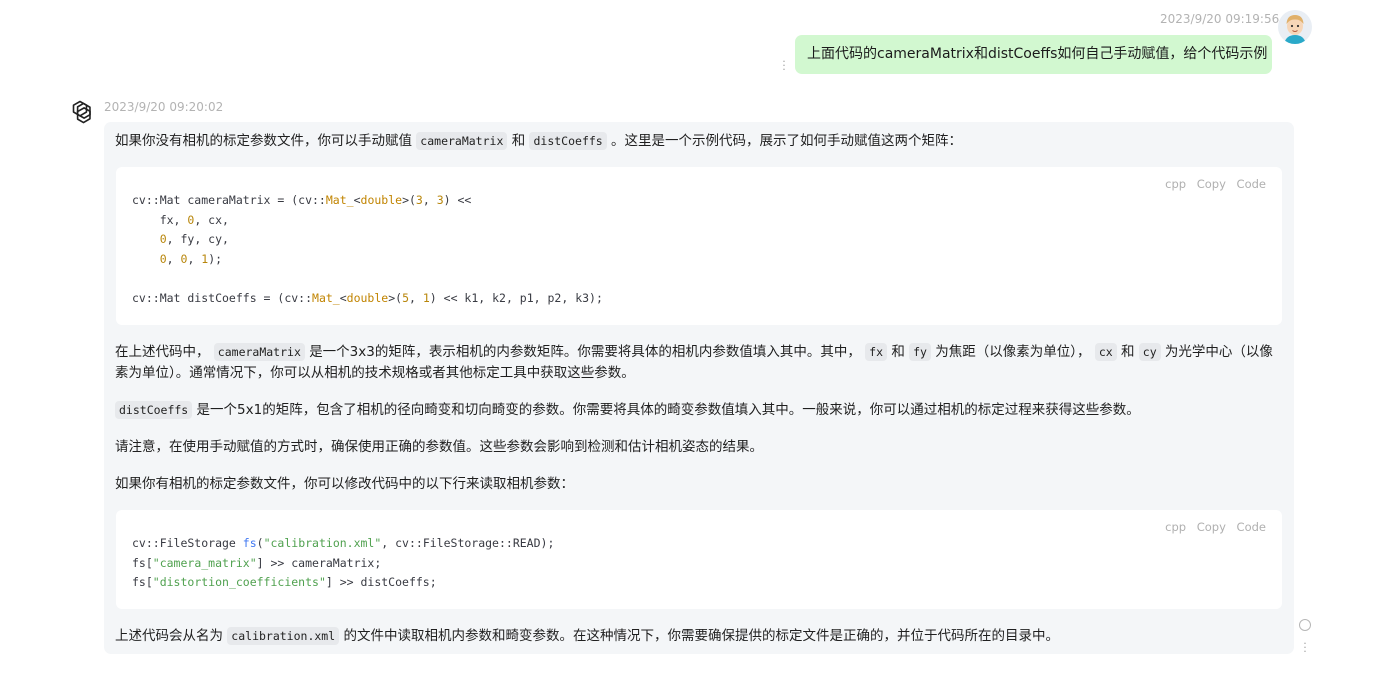 Image resolution: width=1398 pixels, height=694 pixels. Describe the element at coordinates (920, 352) in the screenshot. I see `inline-code-fy: fy` at that location.